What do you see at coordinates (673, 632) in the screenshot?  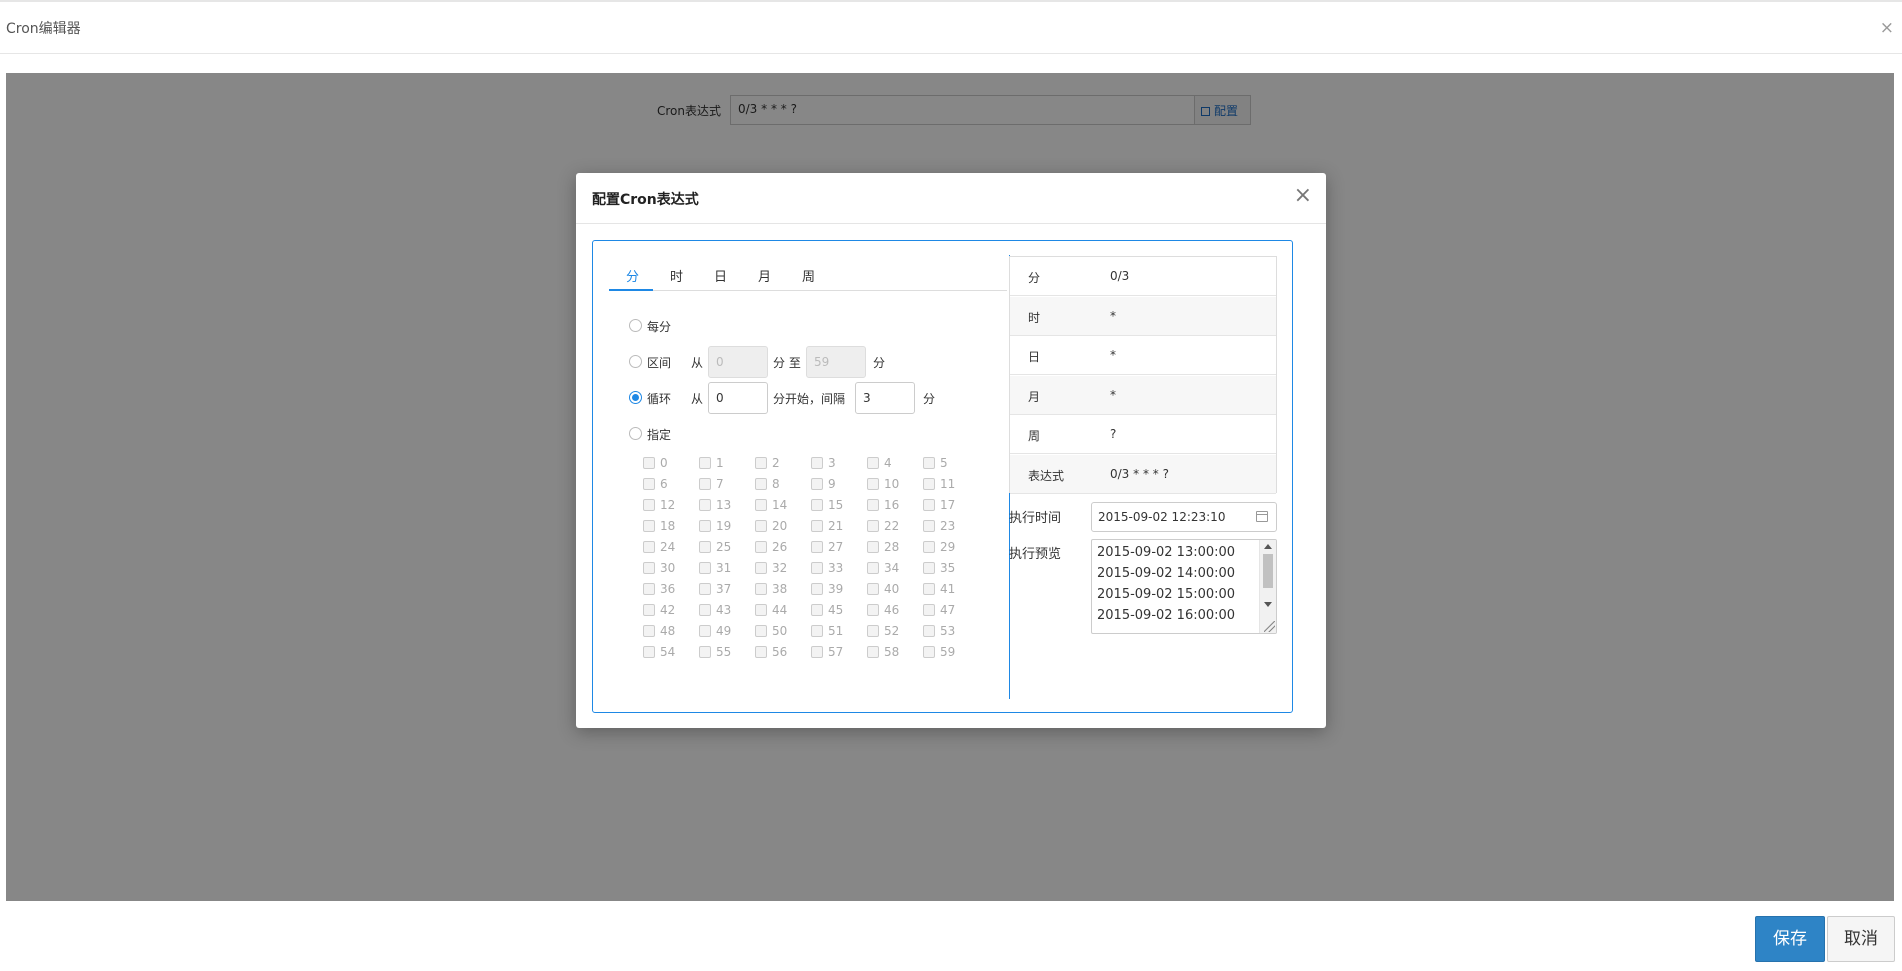 I see `minute-checkbox: 48` at bounding box center [673, 632].